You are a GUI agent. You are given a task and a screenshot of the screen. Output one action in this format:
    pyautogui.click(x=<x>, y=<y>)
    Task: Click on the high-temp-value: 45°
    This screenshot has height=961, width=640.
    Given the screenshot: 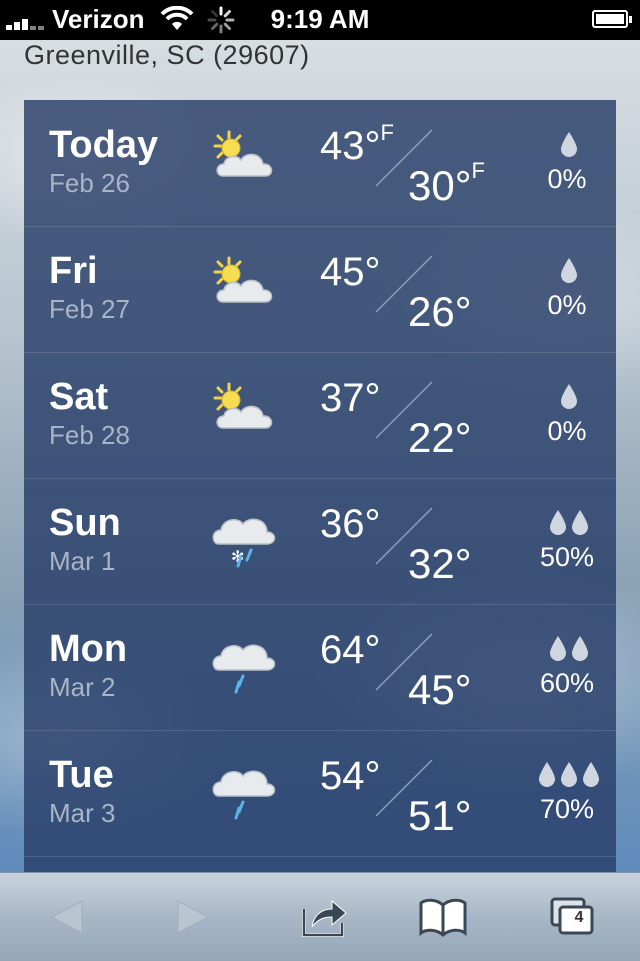 What is the action you would take?
    pyautogui.click(x=350, y=272)
    